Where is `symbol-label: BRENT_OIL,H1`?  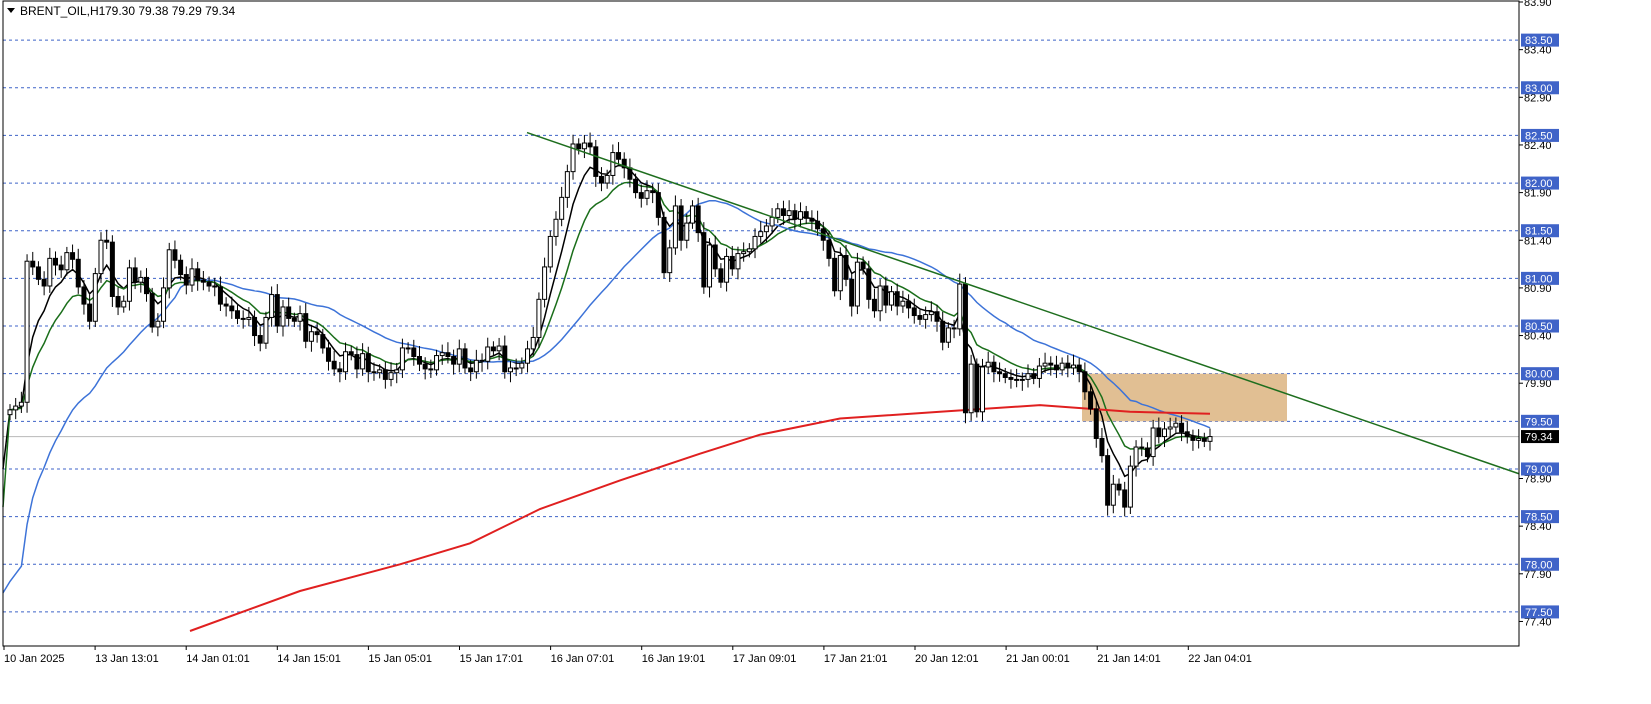
symbol-label: BRENT_OIL,H1 is located at coordinates (63, 11).